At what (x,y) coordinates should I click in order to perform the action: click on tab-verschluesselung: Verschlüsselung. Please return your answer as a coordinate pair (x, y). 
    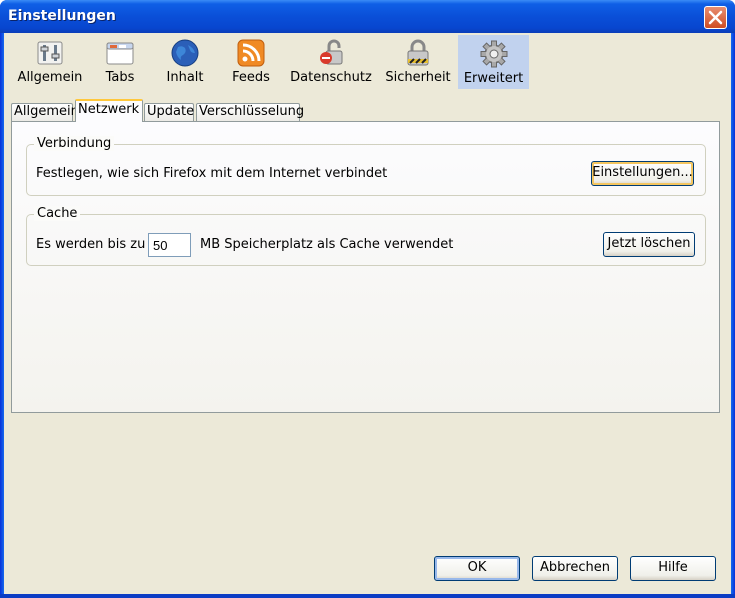
    Looking at the image, I should click on (250, 112).